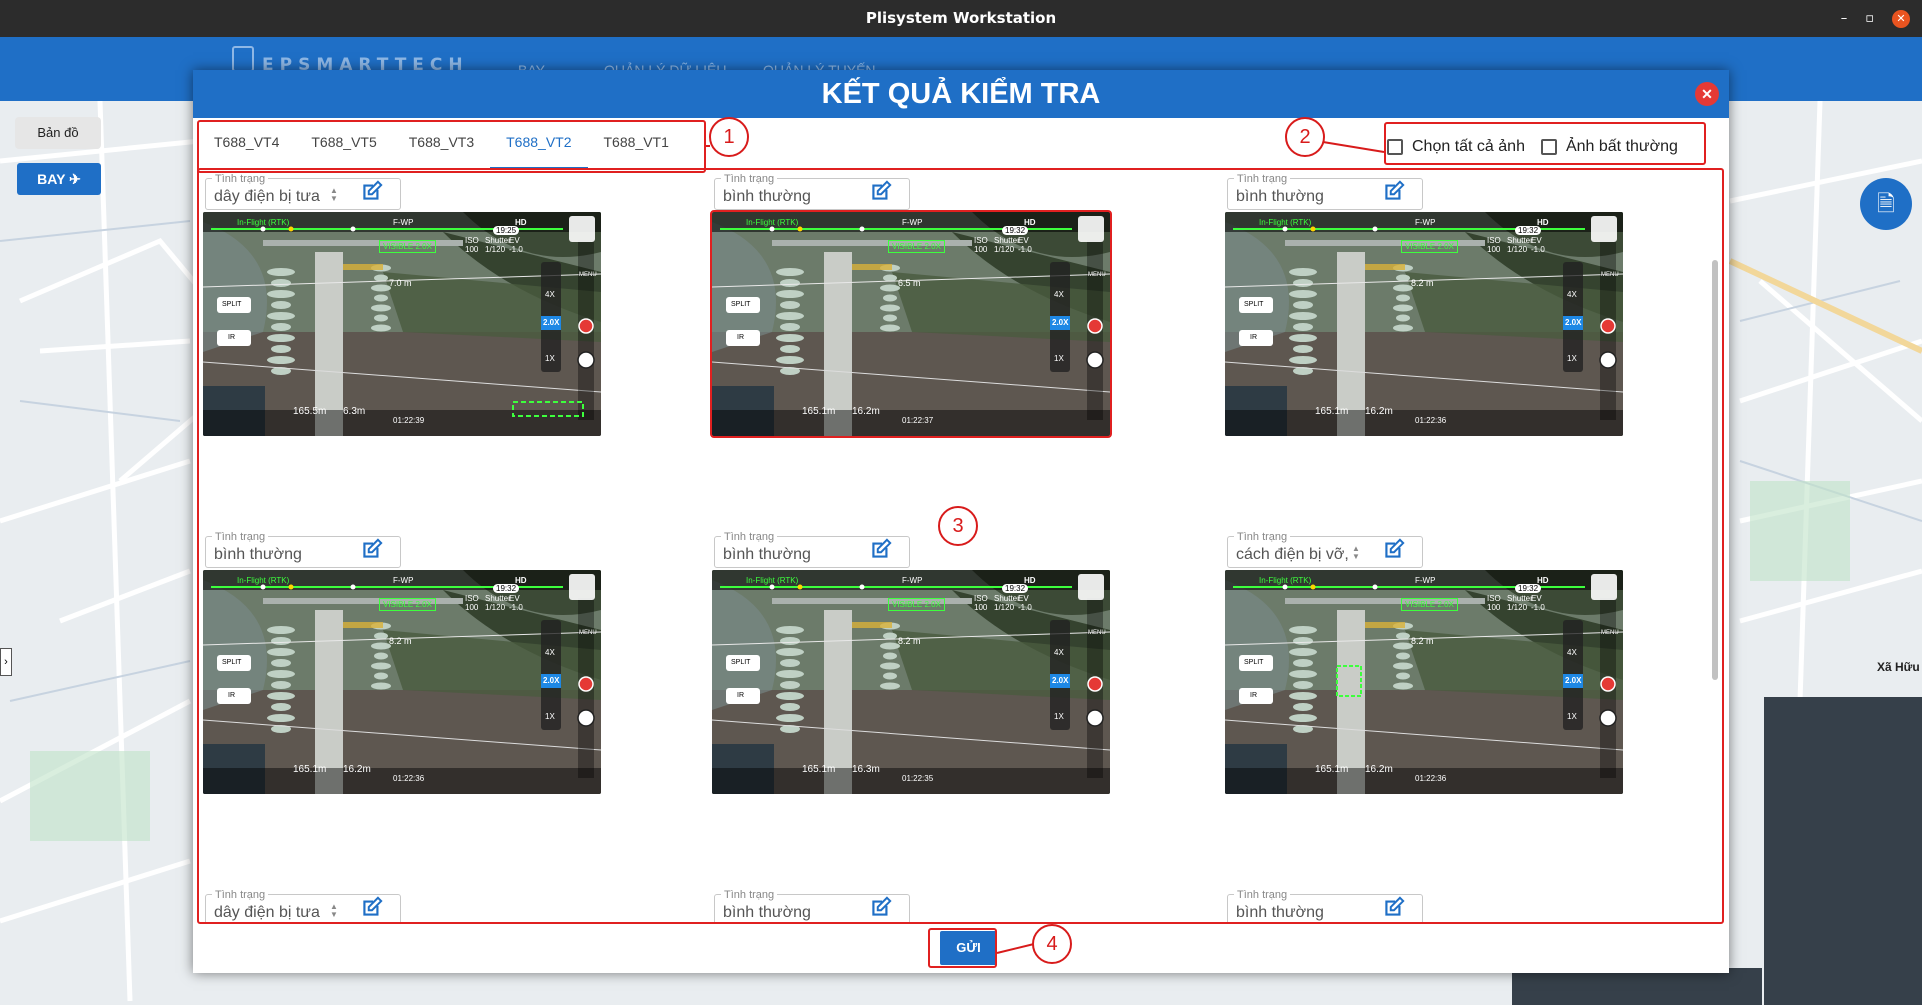 The image size is (1922, 1005). I want to click on marker-1: 1, so click(729, 137).